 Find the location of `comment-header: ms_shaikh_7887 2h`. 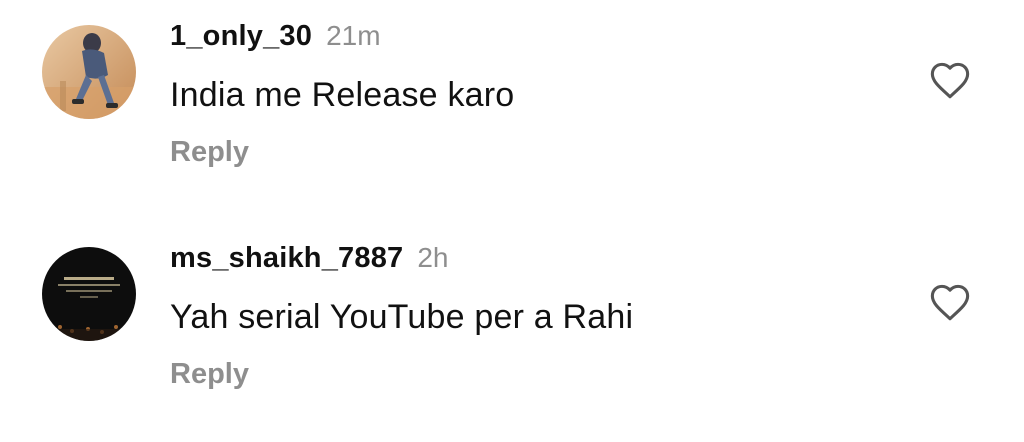

comment-header: ms_shaikh_7887 2h is located at coordinates (309, 262).